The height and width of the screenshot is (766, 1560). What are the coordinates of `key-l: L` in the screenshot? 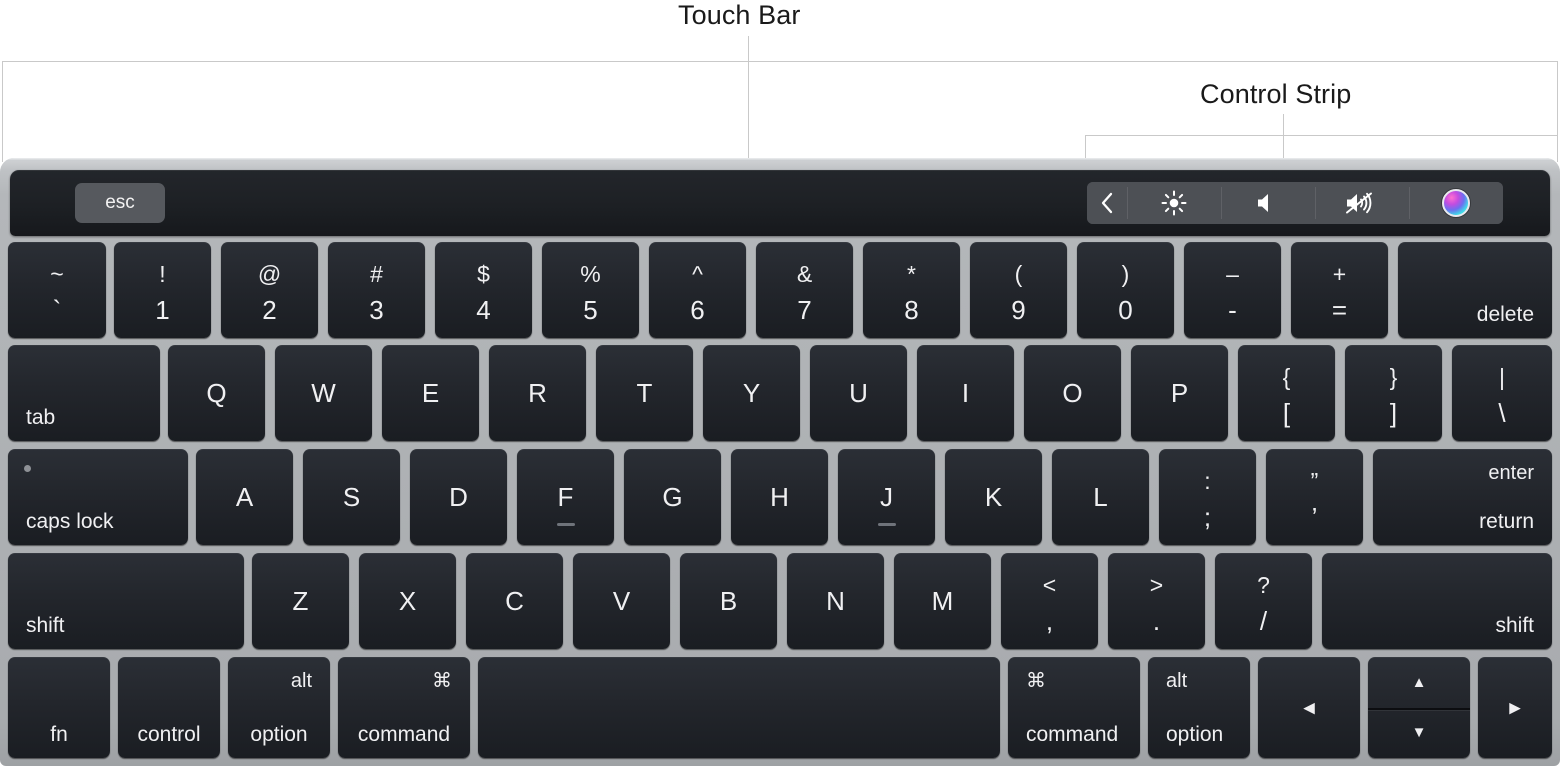 It's located at (1100, 497).